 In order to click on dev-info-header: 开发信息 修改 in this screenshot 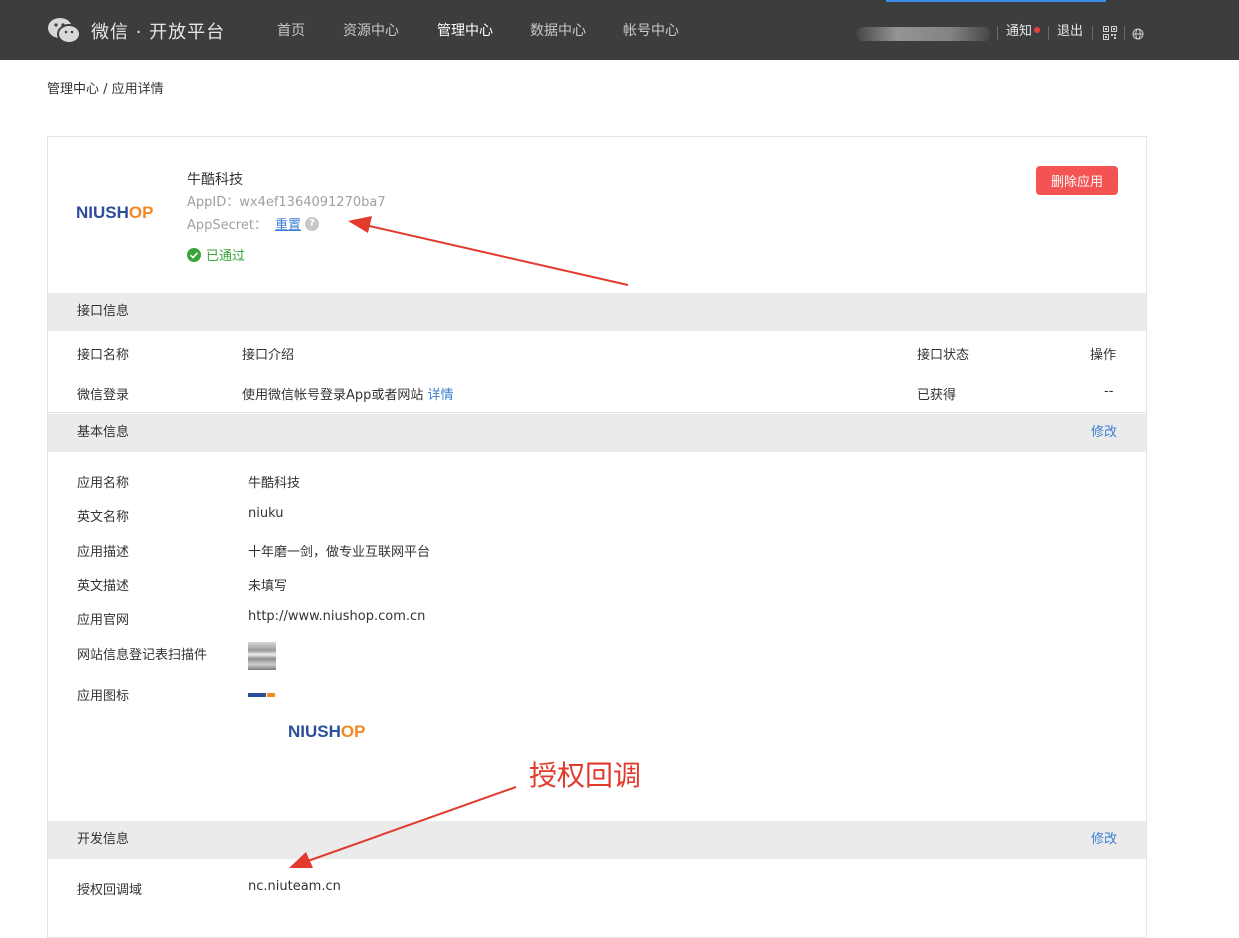, I will do `click(597, 840)`.